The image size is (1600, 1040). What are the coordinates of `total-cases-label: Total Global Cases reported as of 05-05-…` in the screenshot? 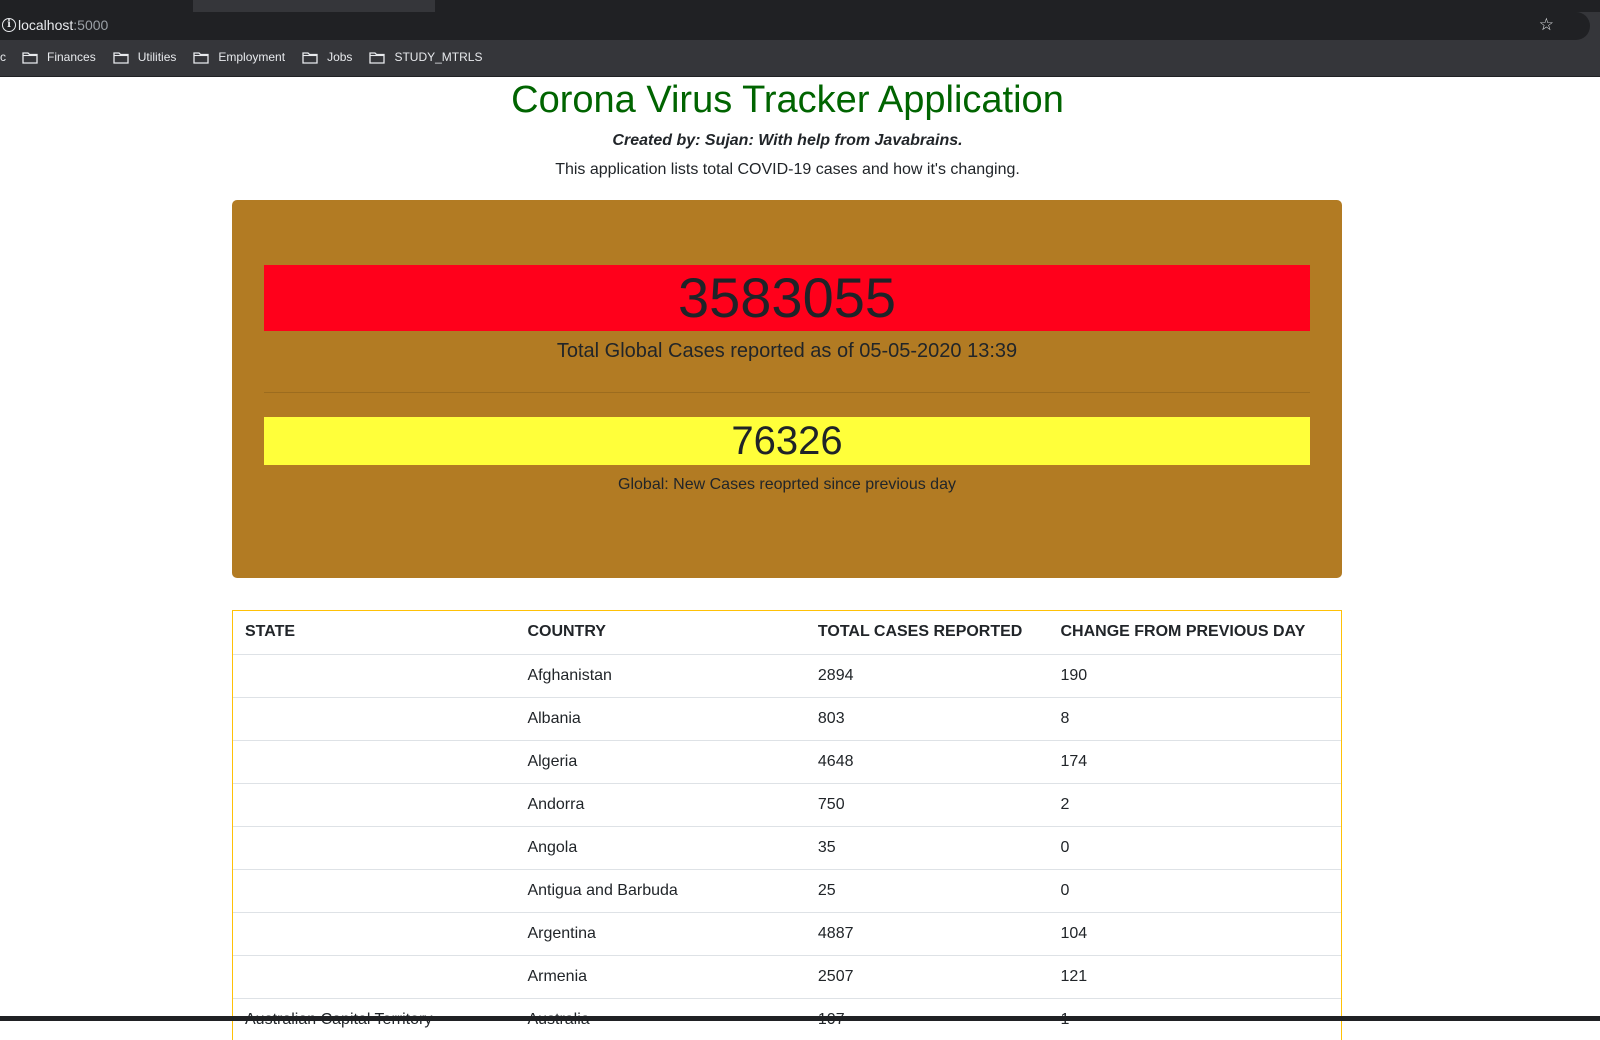 It's located at (787, 351).